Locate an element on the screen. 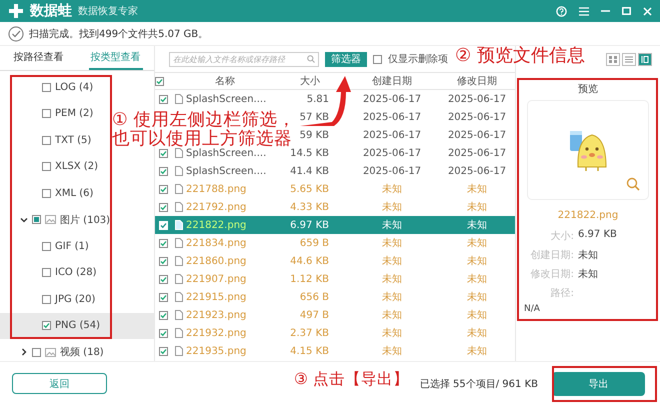 The width and height of the screenshot is (660, 405). maximize-icon is located at coordinates (626, 11).